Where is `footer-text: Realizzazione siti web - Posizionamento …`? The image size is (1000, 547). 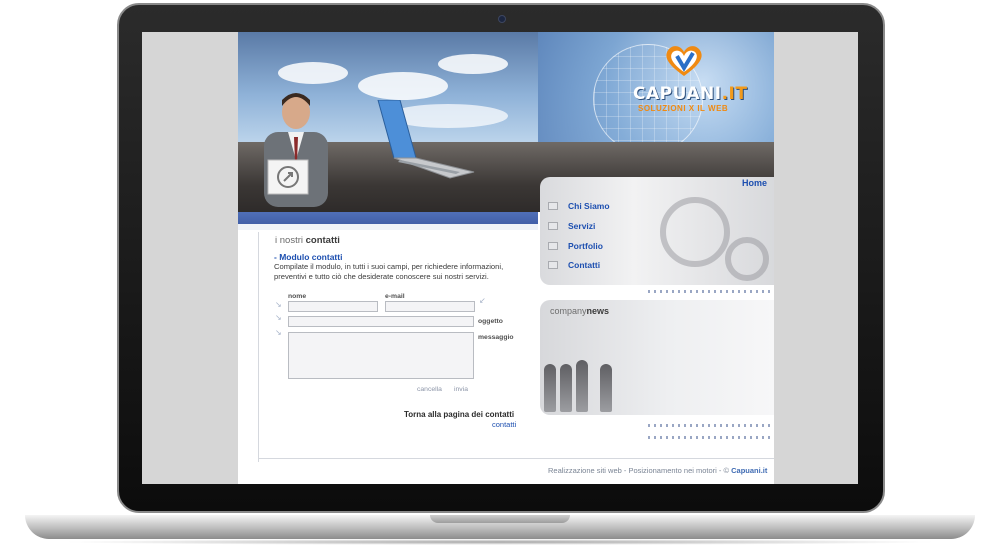
footer-text: Realizzazione siti web - Posizionamento … is located at coordinates (658, 470).